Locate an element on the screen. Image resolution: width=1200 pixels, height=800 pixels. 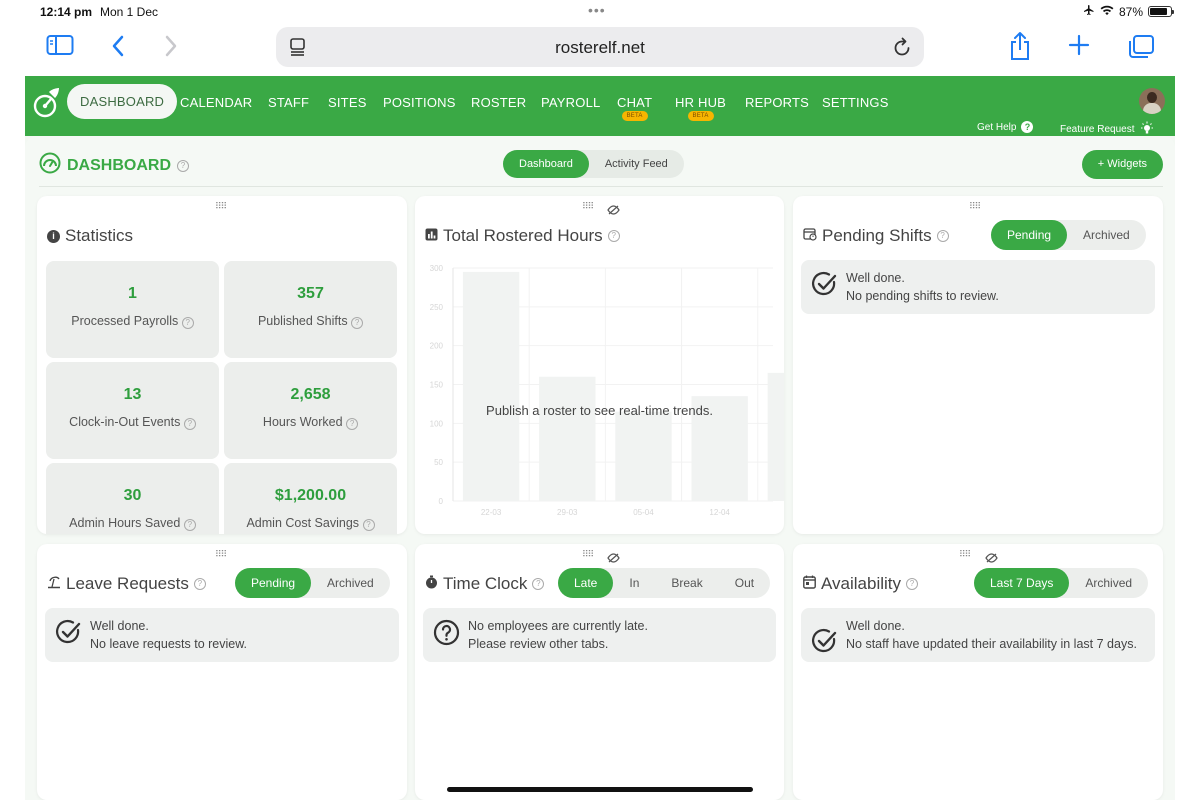
nav-chat: CHAT BETA is located at coordinates (635, 108).